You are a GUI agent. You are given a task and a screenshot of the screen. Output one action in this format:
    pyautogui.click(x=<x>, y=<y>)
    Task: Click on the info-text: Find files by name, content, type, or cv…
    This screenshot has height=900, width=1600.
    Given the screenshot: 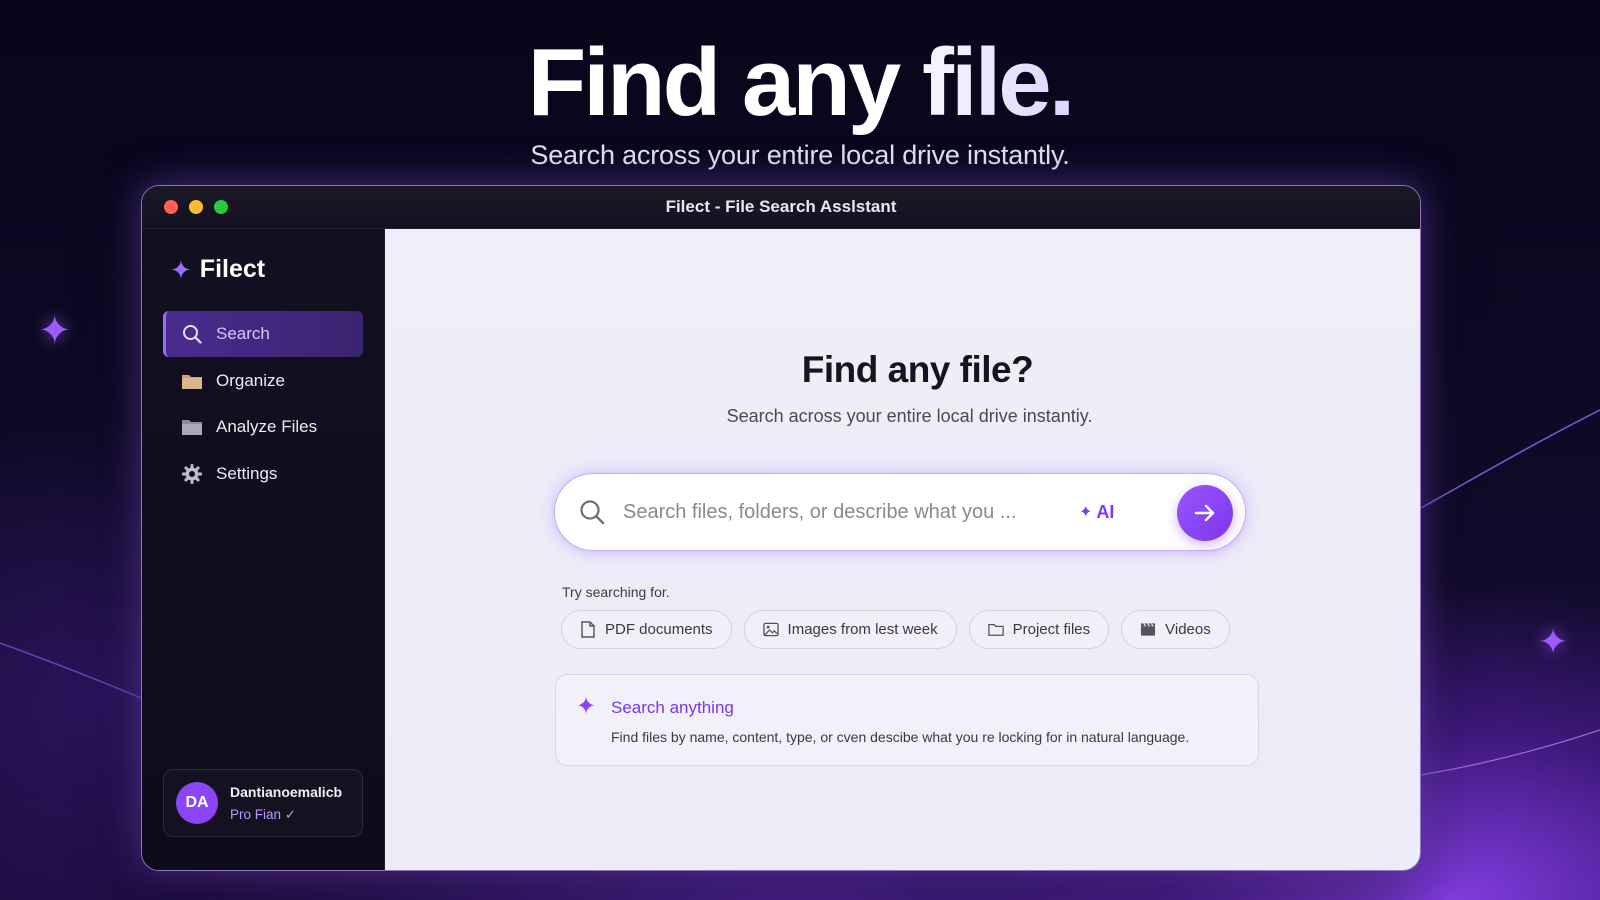 What is the action you would take?
    pyautogui.click(x=900, y=737)
    